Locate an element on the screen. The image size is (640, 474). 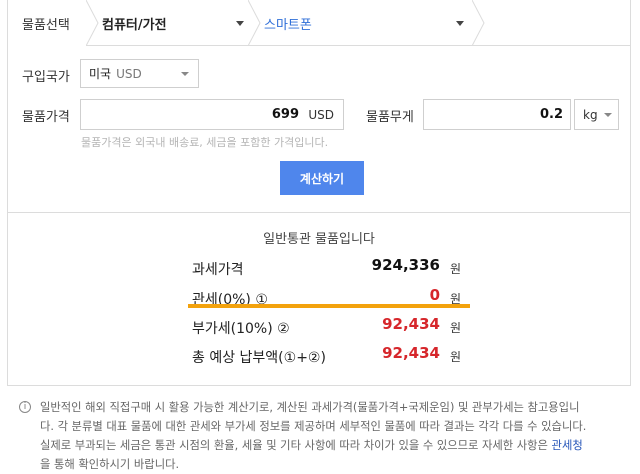
weight-unit-value: kg is located at coordinates (590, 114).